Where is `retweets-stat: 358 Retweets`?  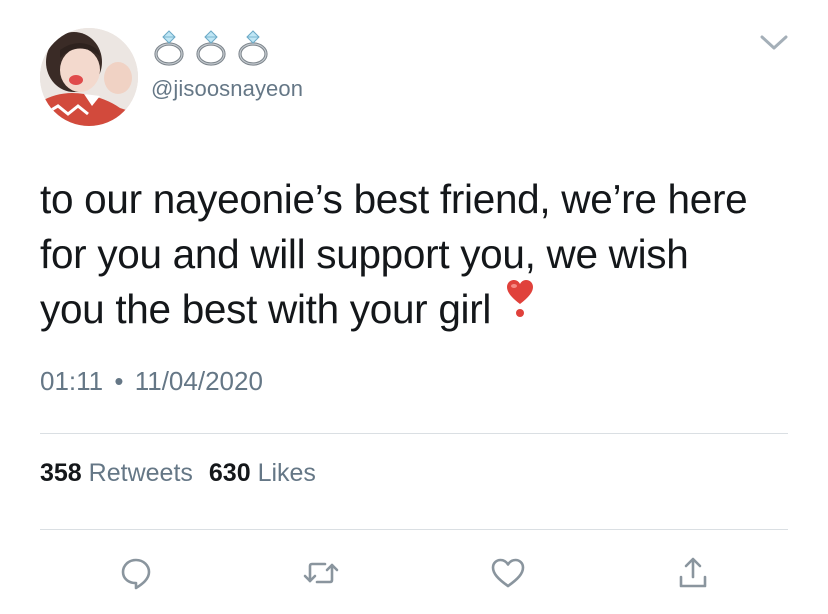 retweets-stat: 358 Retweets is located at coordinates (116, 473).